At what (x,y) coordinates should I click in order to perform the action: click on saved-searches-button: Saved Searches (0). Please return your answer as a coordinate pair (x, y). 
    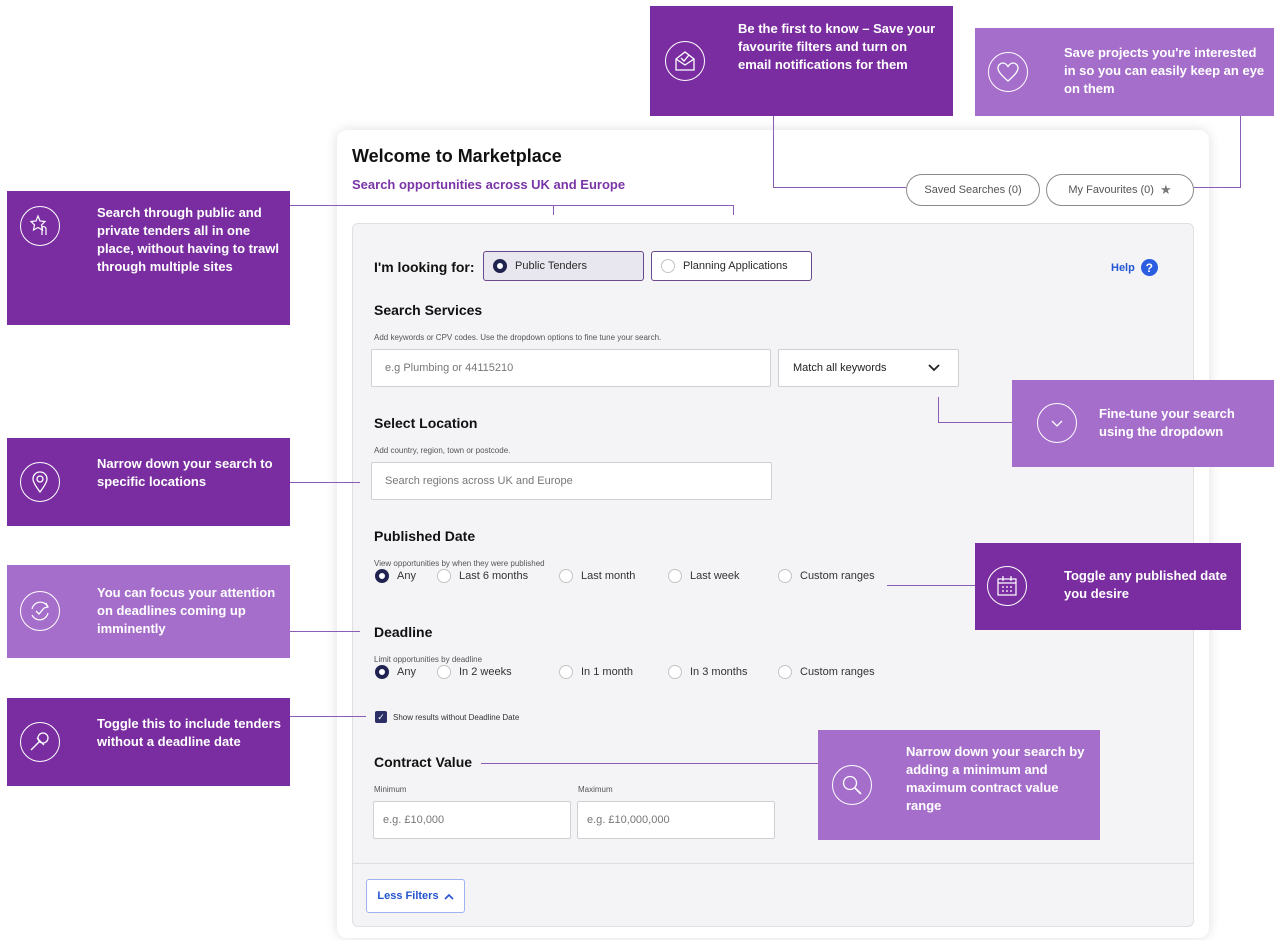
    Looking at the image, I should click on (973, 190).